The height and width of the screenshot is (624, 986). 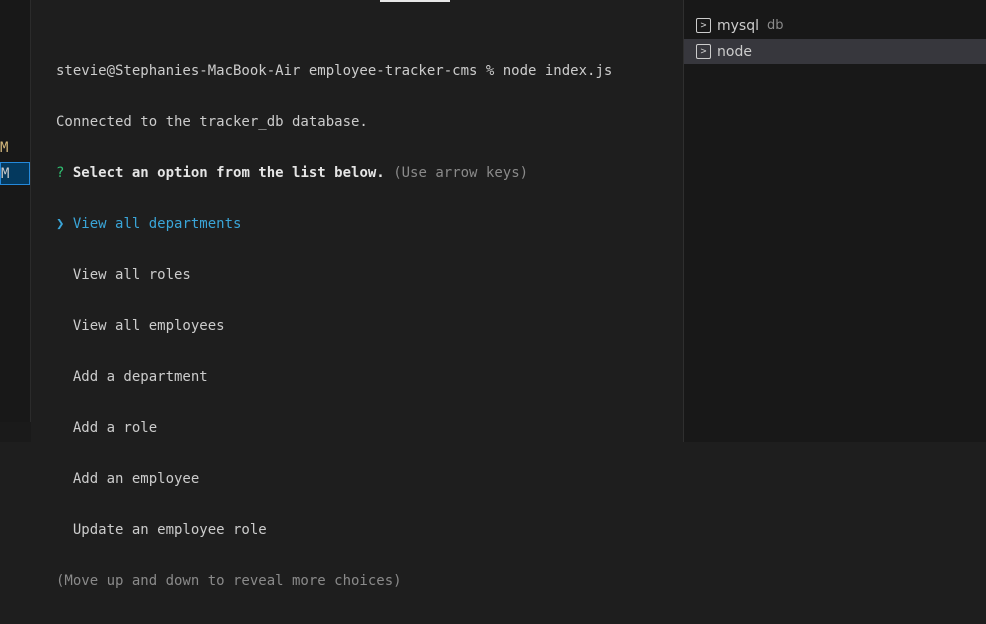 What do you see at coordinates (212, 122) in the screenshot?
I see `connected-message: Connected to the tracker_db database.` at bounding box center [212, 122].